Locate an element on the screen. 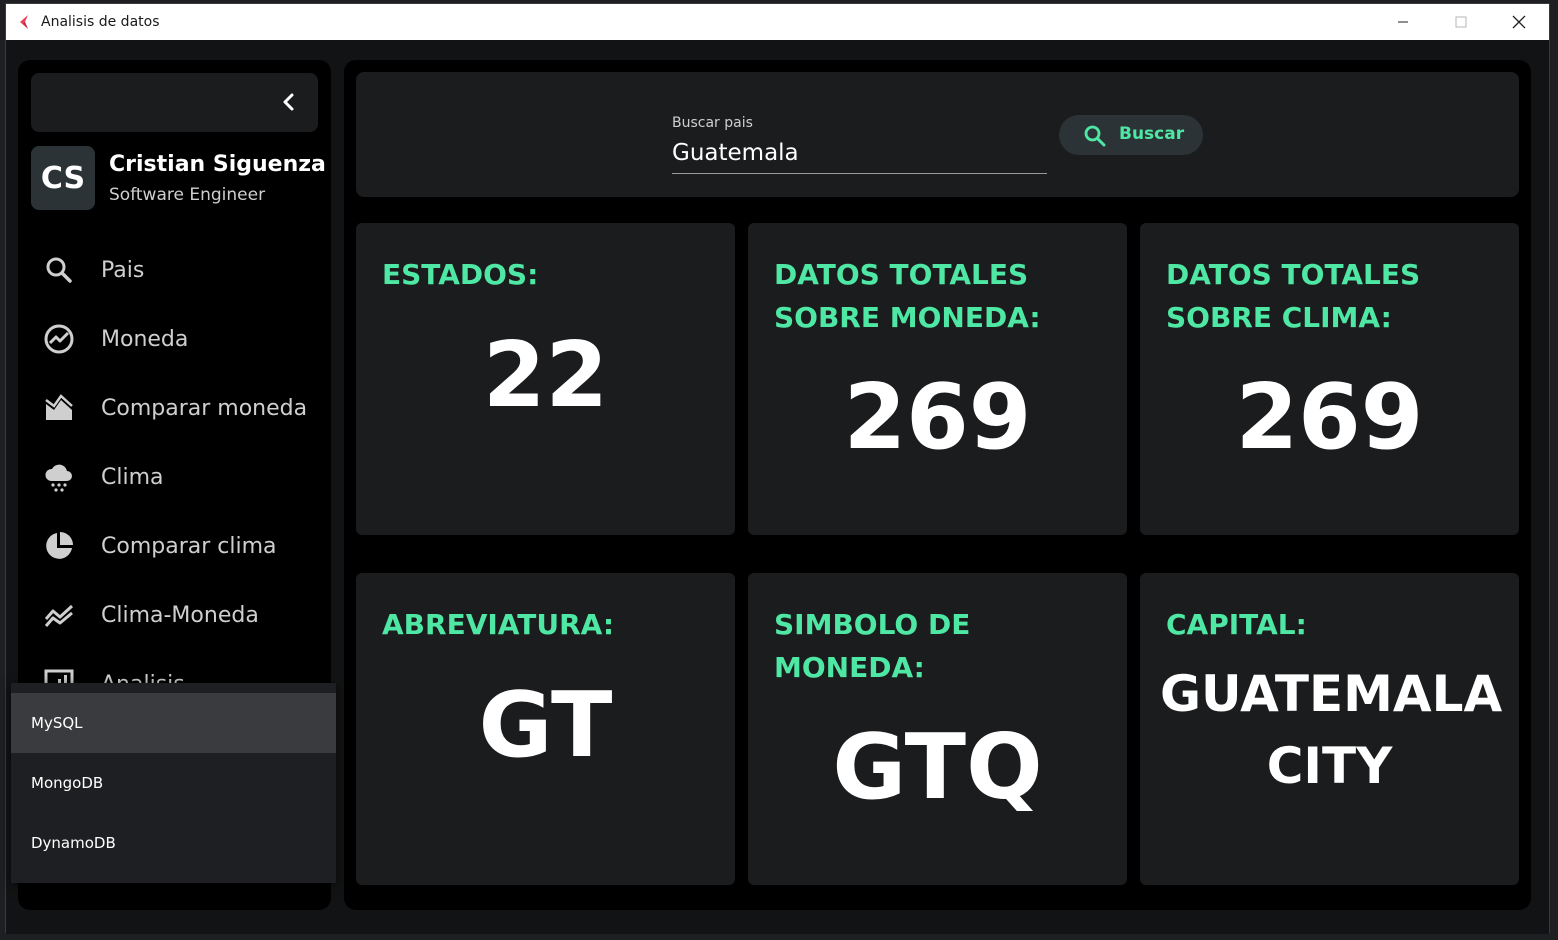 This screenshot has height=940, width=1558. minimize-button is located at coordinates (1403, 22).